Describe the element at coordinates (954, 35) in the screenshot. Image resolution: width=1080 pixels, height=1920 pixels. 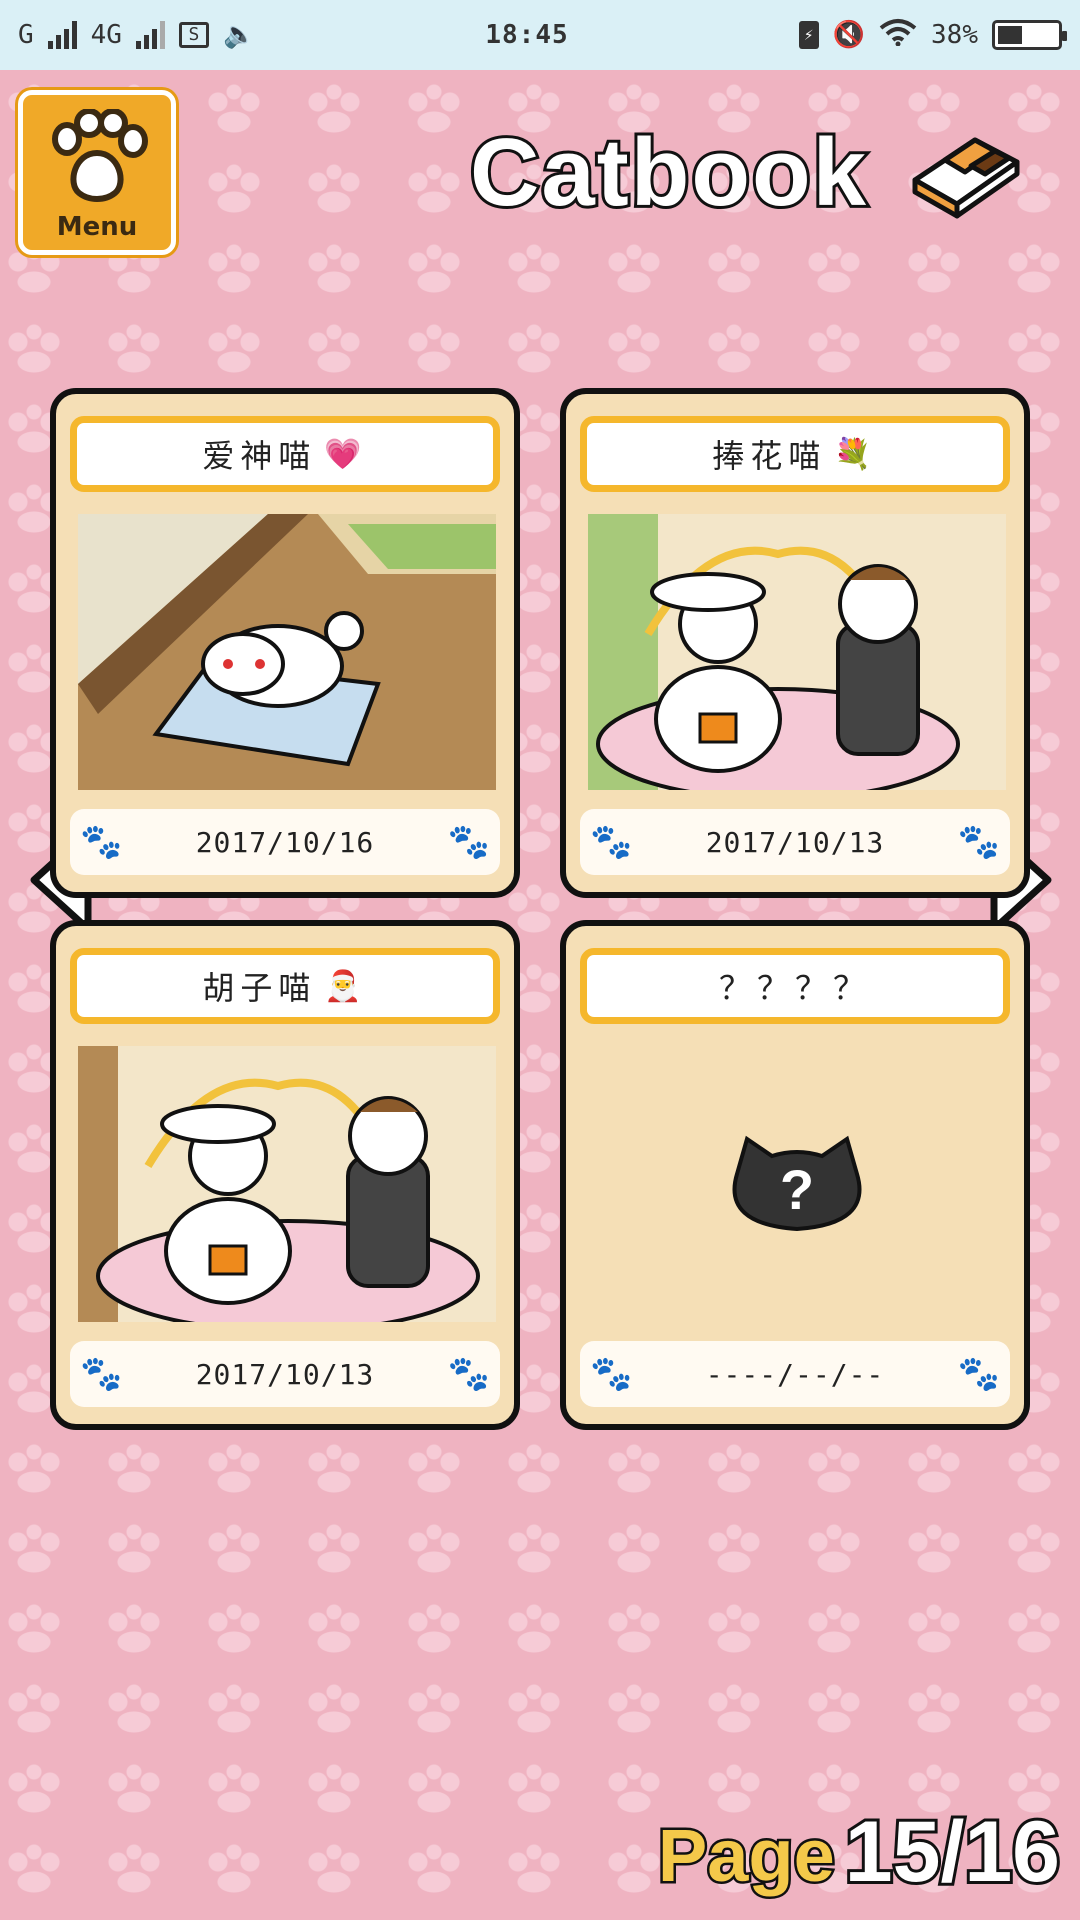
I see `battery-percent: 38%` at that location.